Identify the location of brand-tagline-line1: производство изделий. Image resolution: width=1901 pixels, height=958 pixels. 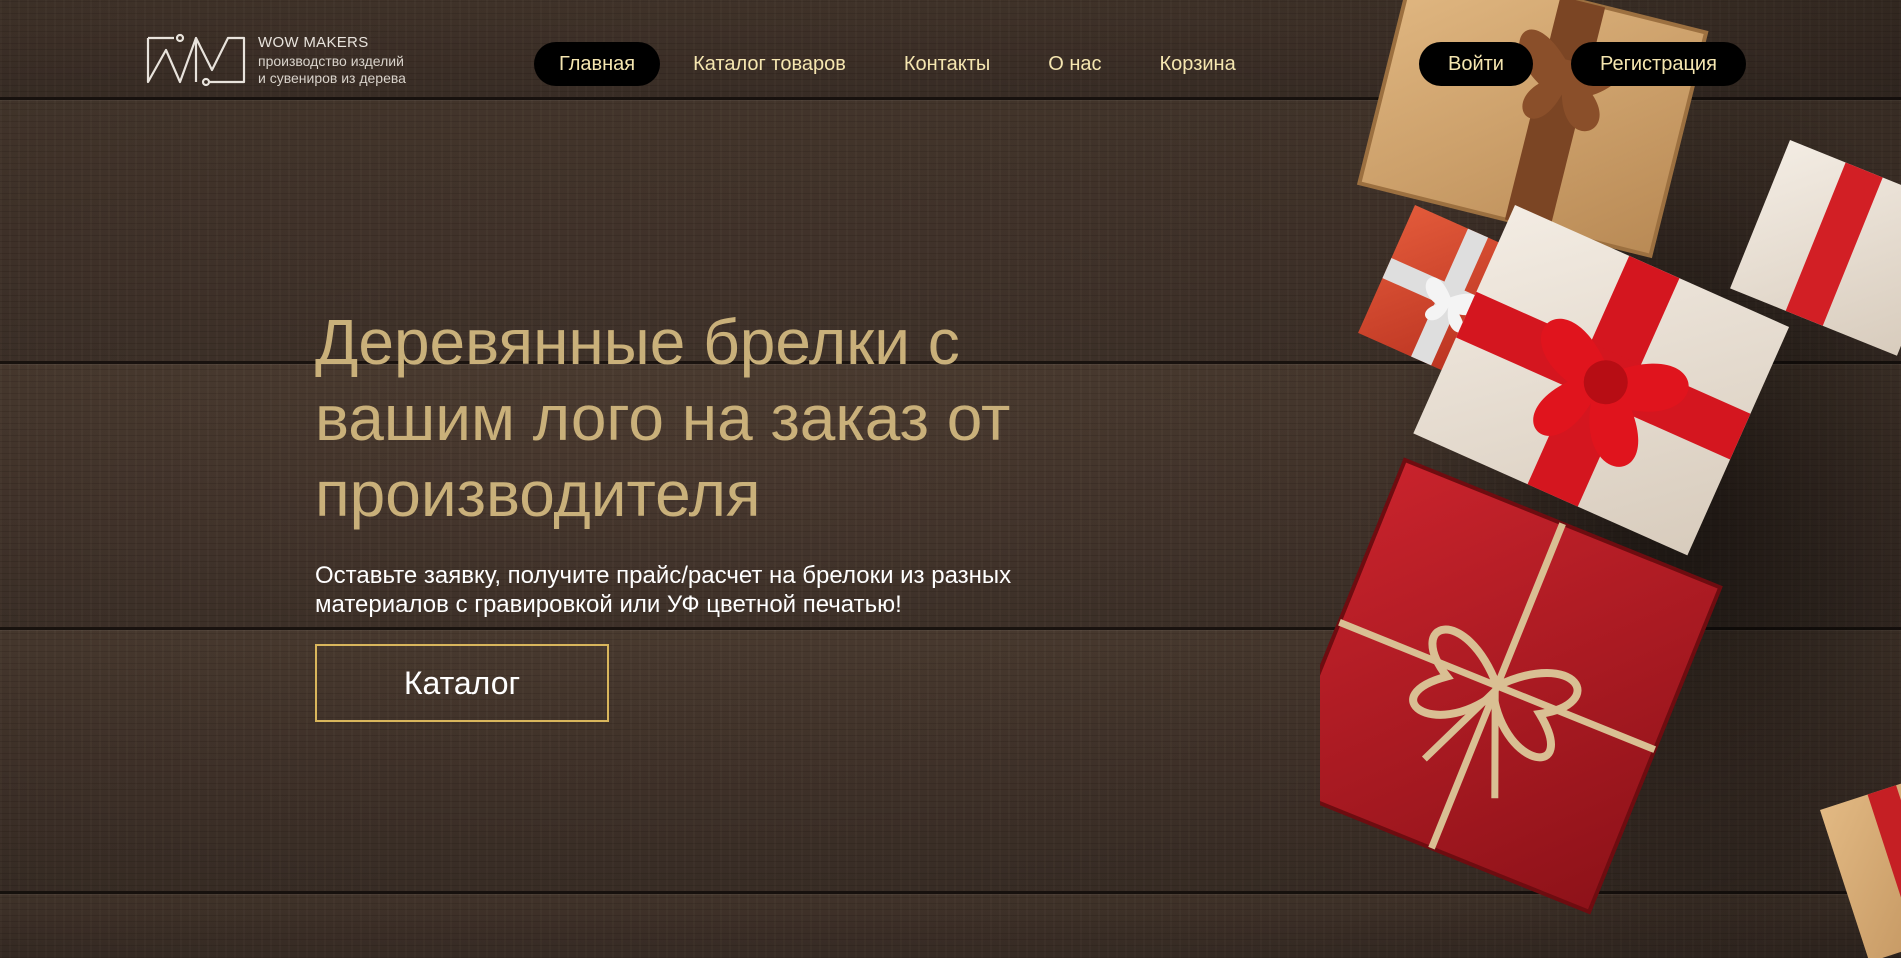
(331, 60).